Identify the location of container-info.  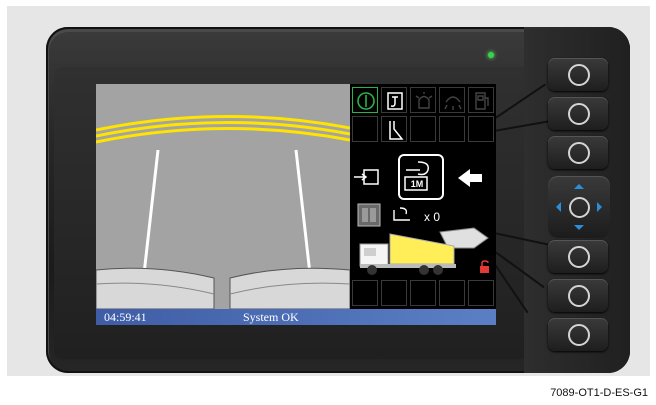
(383, 215).